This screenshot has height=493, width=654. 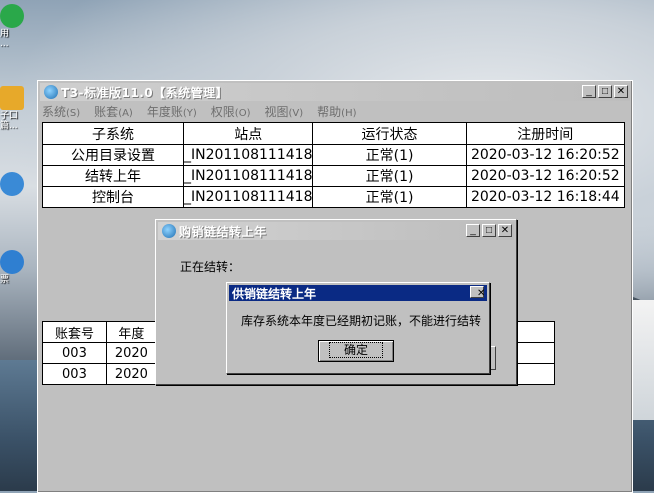 What do you see at coordinates (145, 92) in the screenshot?
I see `main-window-title: T3-标准版11.0【系统管理】` at bounding box center [145, 92].